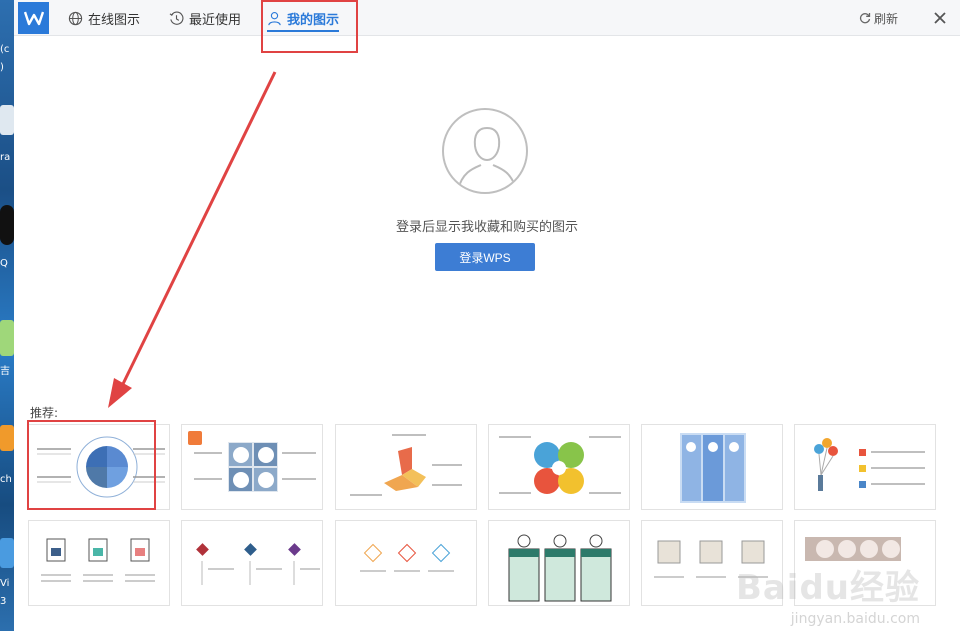  Describe the element at coordinates (33, 18) in the screenshot. I see `wps-logo-icon` at that location.